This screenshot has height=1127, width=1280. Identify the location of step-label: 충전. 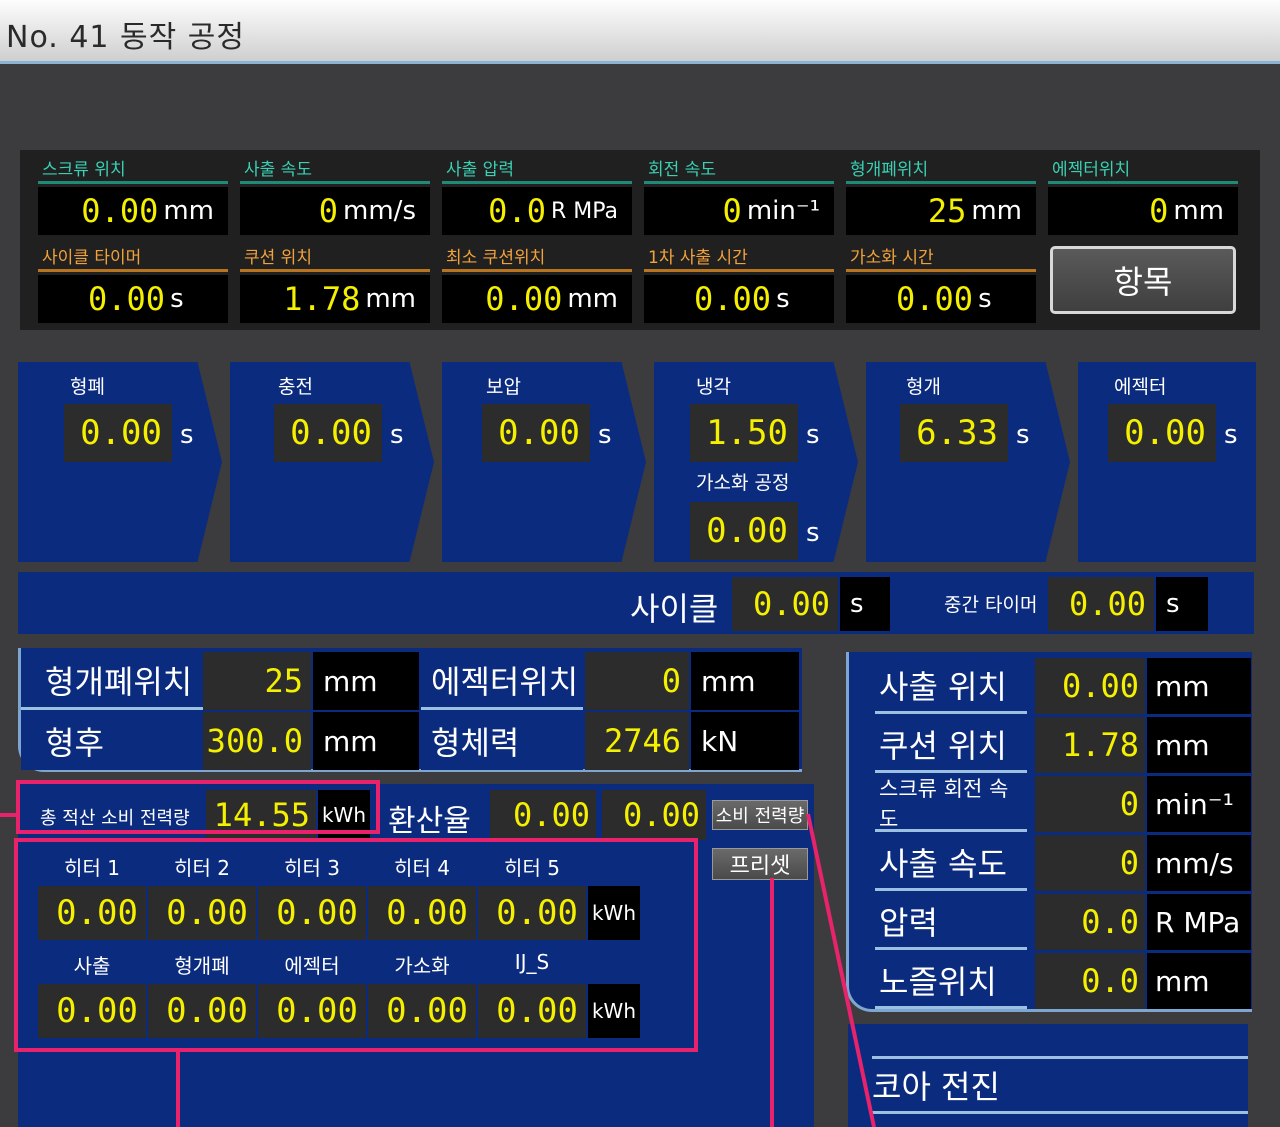
(295, 387).